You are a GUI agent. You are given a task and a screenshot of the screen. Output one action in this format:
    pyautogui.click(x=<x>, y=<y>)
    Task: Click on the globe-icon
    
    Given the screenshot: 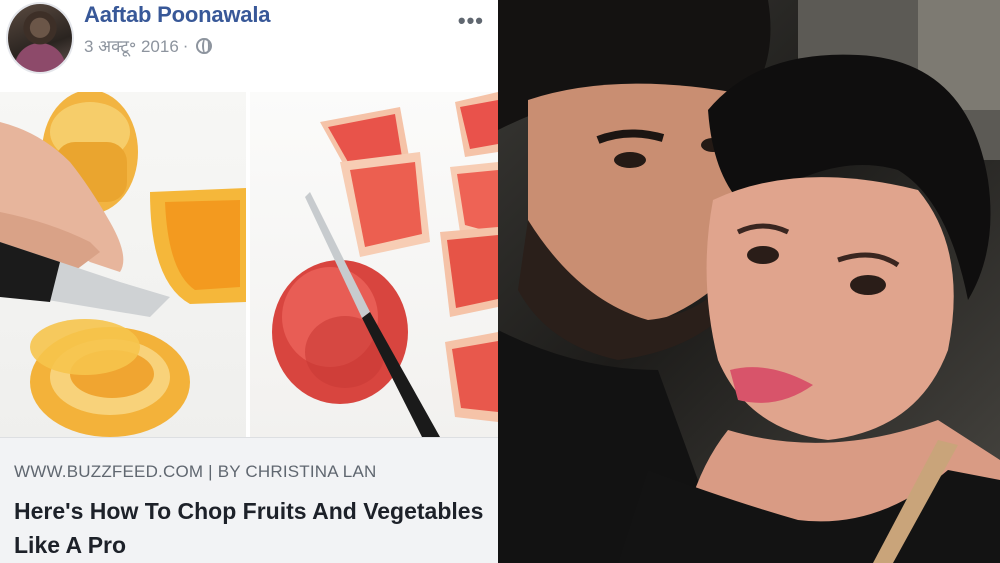 What is the action you would take?
    pyautogui.click(x=204, y=45)
    